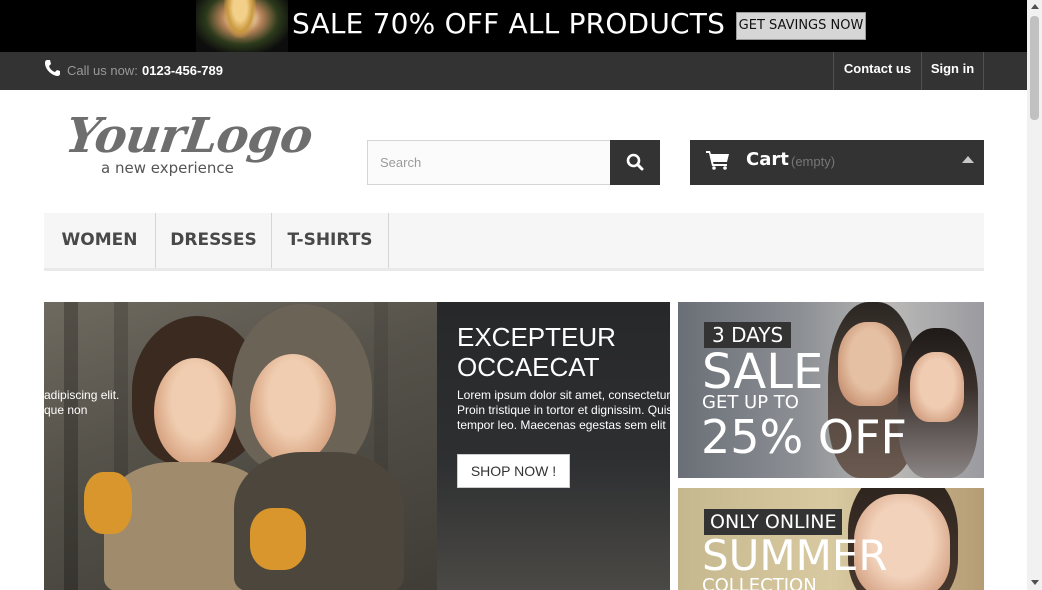 This screenshot has height=590, width=1042. What do you see at coordinates (536, 337) in the screenshot?
I see `slide-title-line: EXCEPTEUR` at bounding box center [536, 337].